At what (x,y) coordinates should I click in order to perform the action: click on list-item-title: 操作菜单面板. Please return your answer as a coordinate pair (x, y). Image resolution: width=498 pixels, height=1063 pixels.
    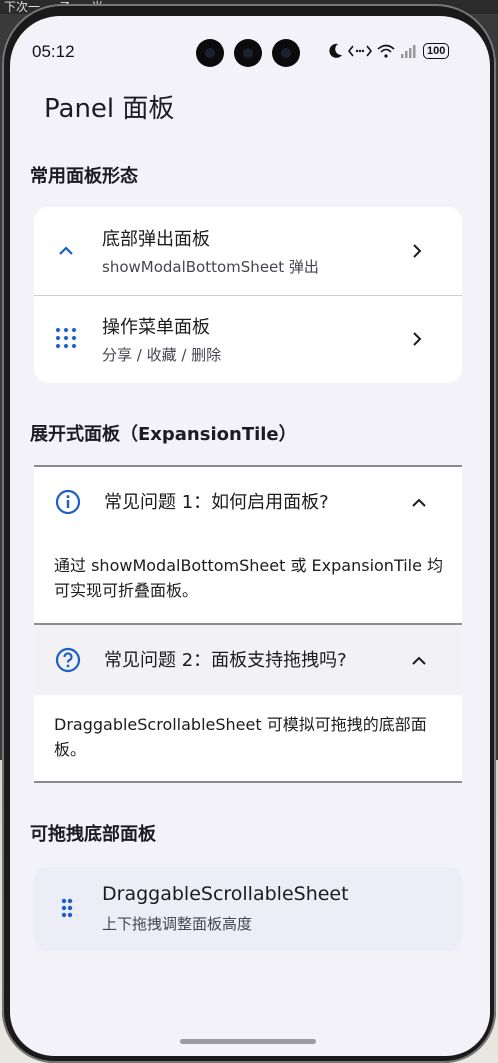
    Looking at the image, I should click on (156, 327).